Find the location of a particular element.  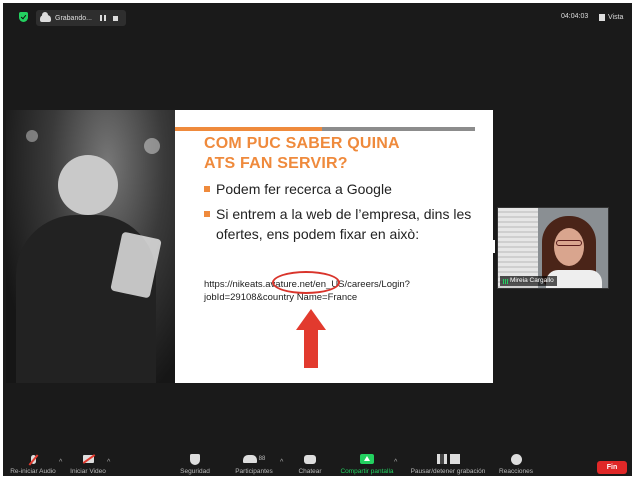

recording-control-label: Pausar/detener grabación is located at coordinates (448, 471).